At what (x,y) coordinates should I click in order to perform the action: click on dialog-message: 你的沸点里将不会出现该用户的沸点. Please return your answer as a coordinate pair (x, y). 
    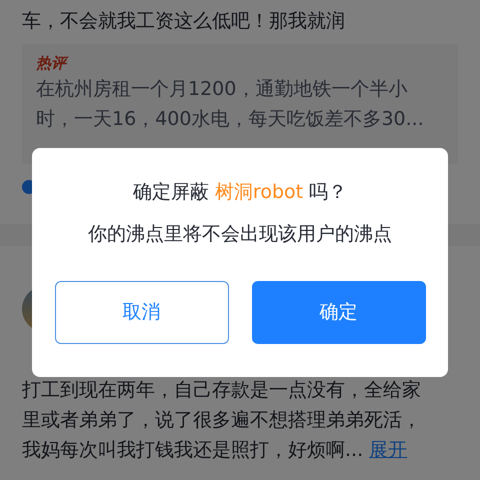
    Looking at the image, I should click on (240, 234).